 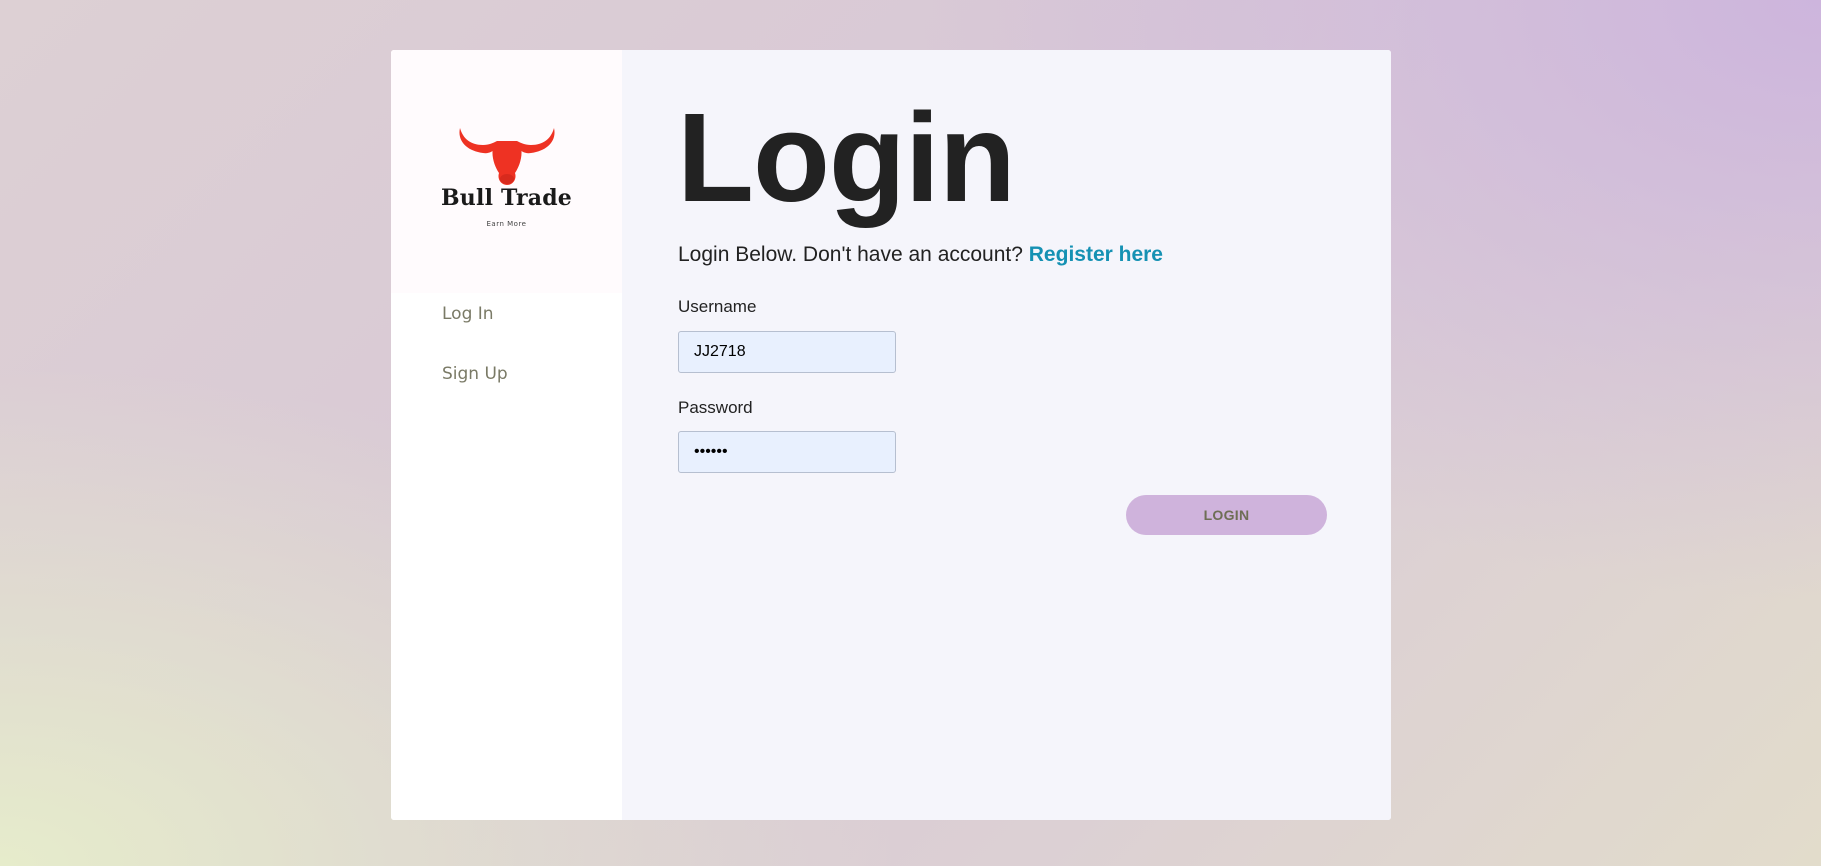 What do you see at coordinates (846, 157) in the screenshot?
I see `page-title: Login` at bounding box center [846, 157].